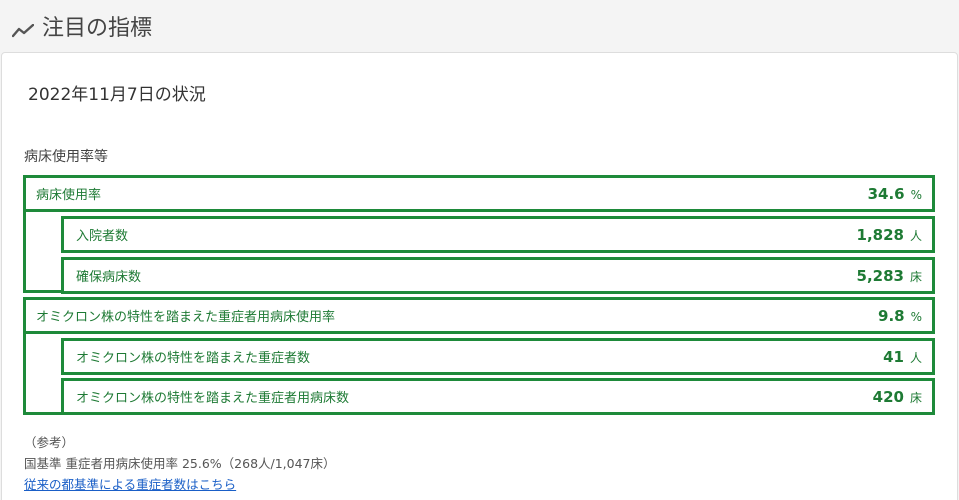 This screenshot has width=959, height=500. What do you see at coordinates (479, 315) in the screenshot?
I see `metric-severe-bed-usage-rate: オミクロン株の特性を踏まえた重症者用病床使用率 9.8 %` at bounding box center [479, 315].